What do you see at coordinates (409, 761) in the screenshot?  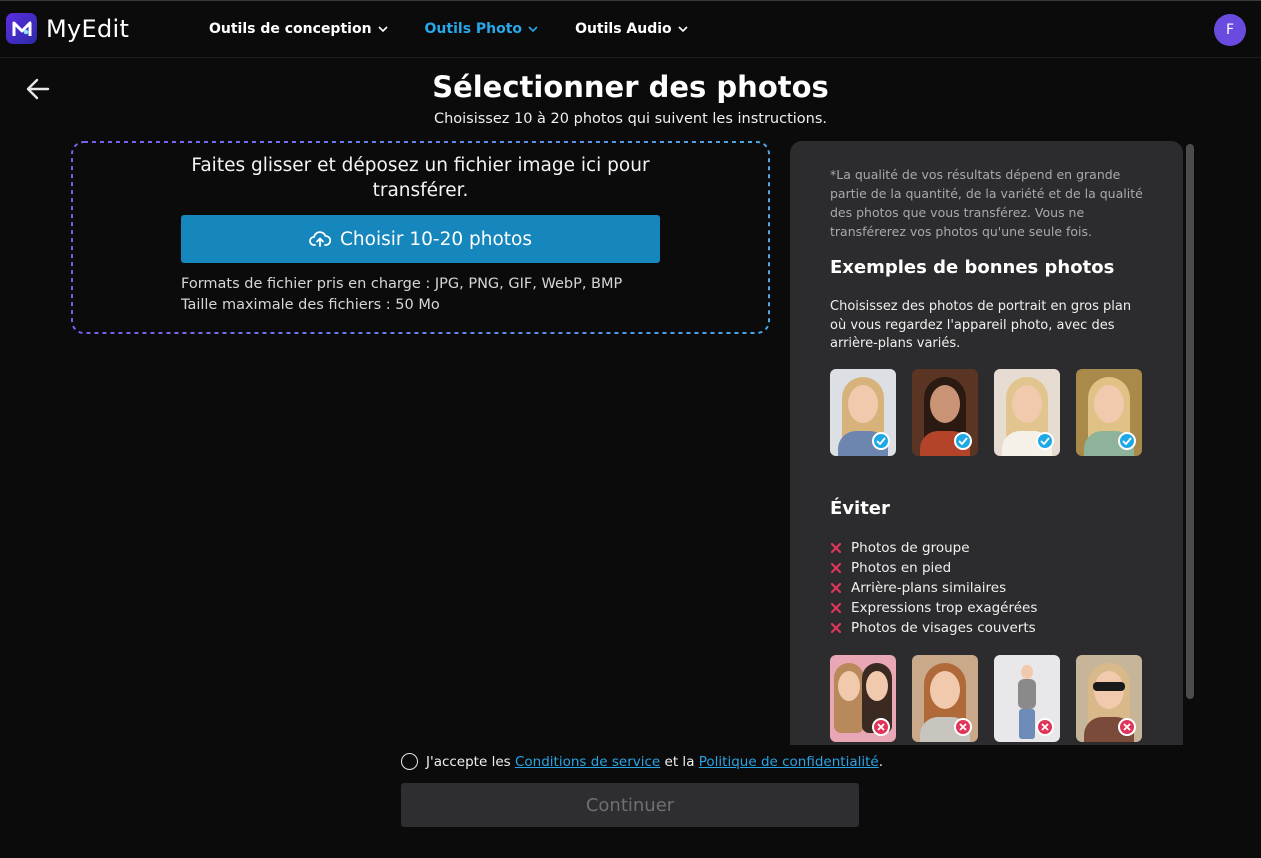 I see `accept-terms-radio` at bounding box center [409, 761].